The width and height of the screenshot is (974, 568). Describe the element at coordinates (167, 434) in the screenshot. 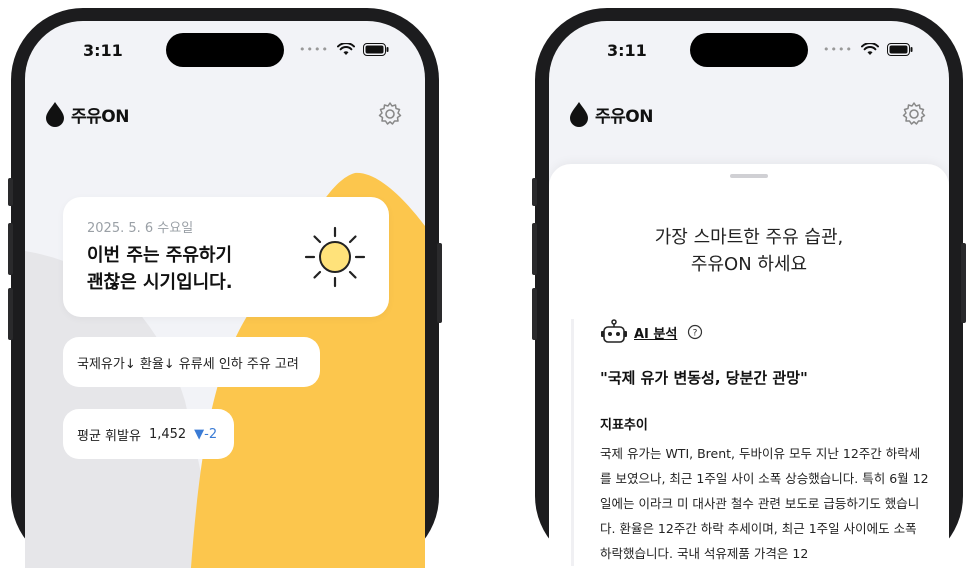

I see `price-value: 1,452` at that location.